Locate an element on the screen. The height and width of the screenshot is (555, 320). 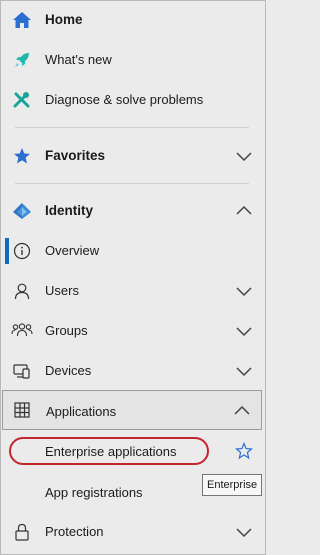
nav-item-favorites: Favorites is located at coordinates (133, 156).